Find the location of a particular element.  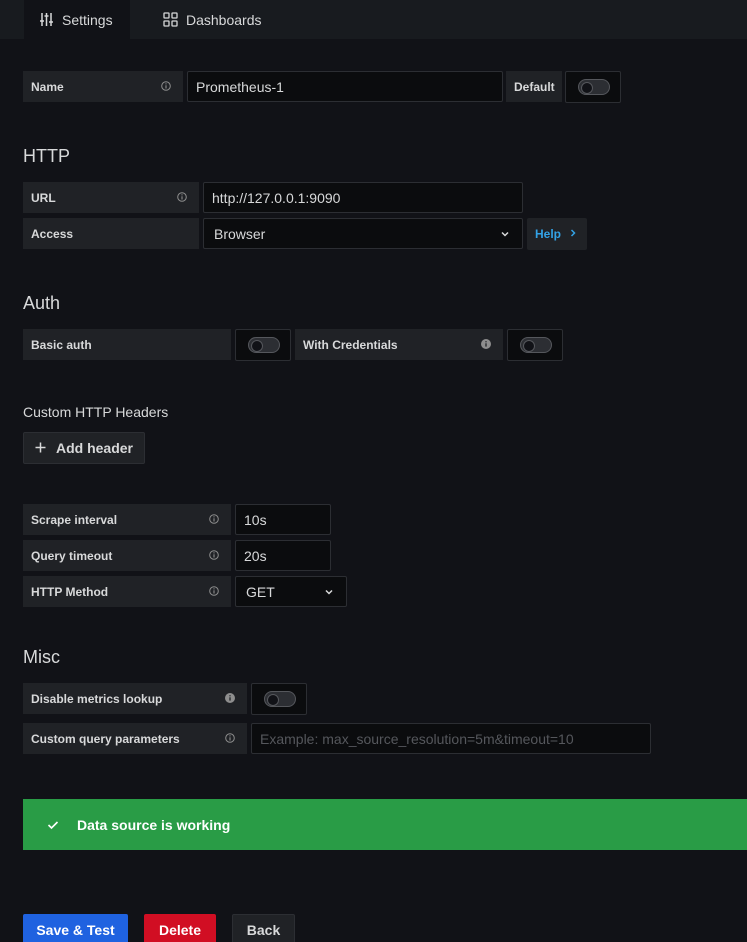

grid-icon is located at coordinates (170, 19).